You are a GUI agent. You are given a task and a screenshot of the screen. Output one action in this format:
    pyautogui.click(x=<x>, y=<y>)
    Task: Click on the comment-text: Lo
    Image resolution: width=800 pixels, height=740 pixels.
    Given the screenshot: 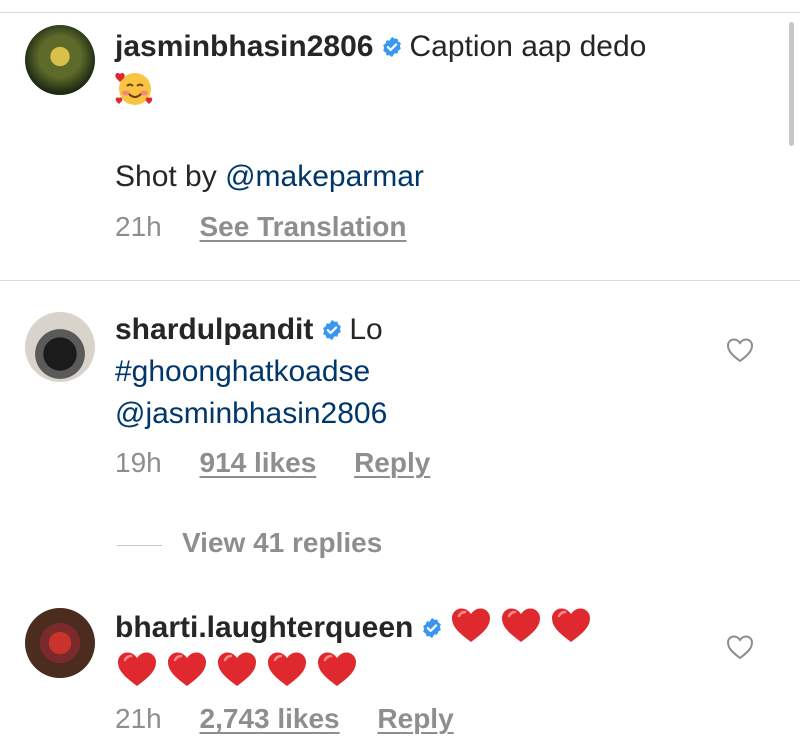 What is the action you would take?
    pyautogui.click(x=366, y=329)
    